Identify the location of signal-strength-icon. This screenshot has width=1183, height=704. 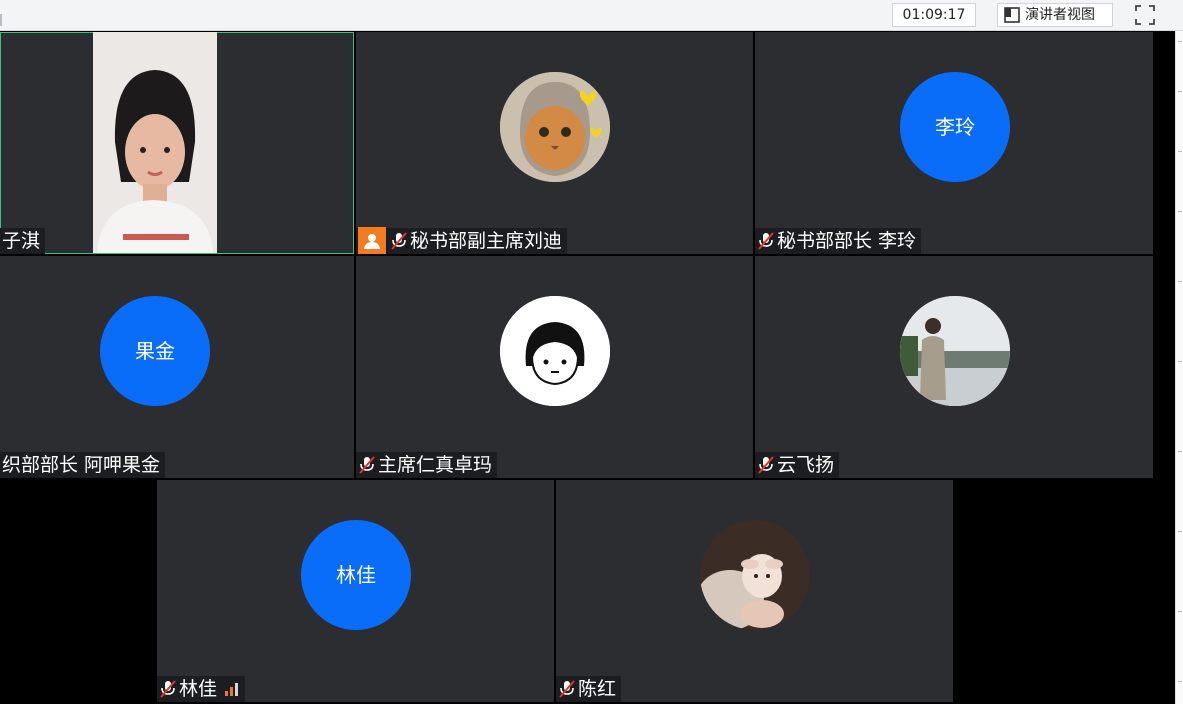
(232, 689).